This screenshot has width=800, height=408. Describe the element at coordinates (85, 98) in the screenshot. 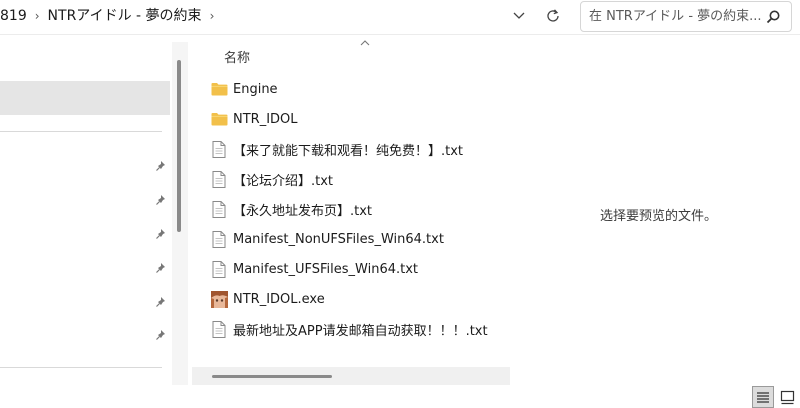

I see `nav-item-selected` at that location.